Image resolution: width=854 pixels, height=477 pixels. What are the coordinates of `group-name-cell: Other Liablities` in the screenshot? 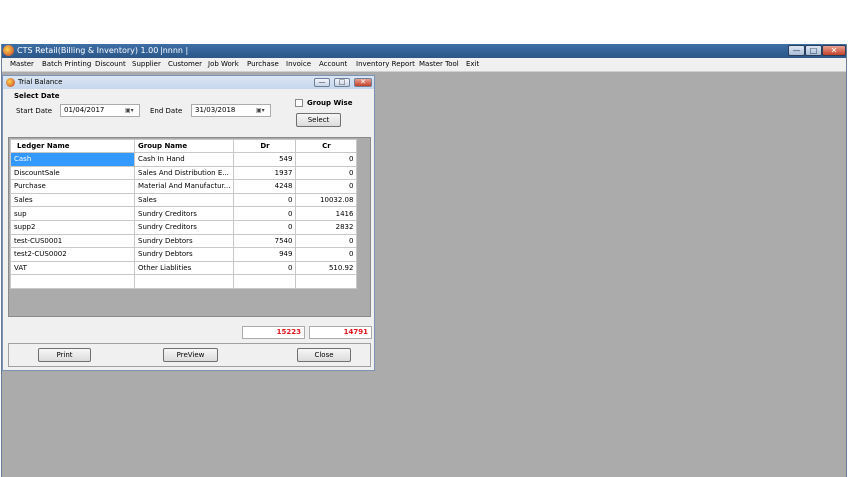 It's located at (184, 268).